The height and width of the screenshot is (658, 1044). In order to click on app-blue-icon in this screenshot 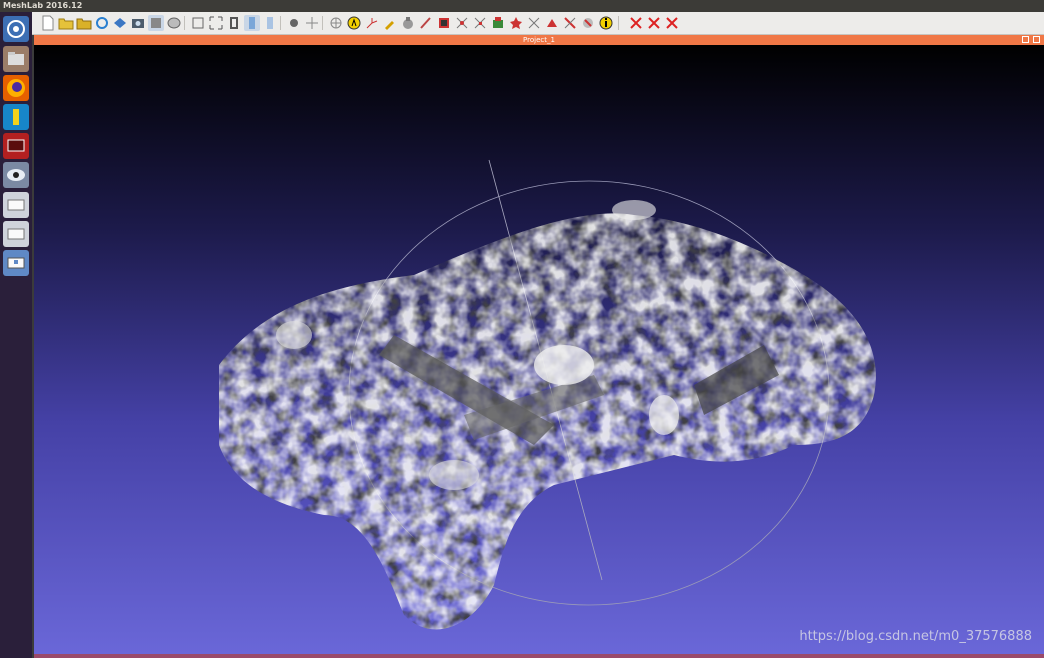, I will do `click(16, 117)`.